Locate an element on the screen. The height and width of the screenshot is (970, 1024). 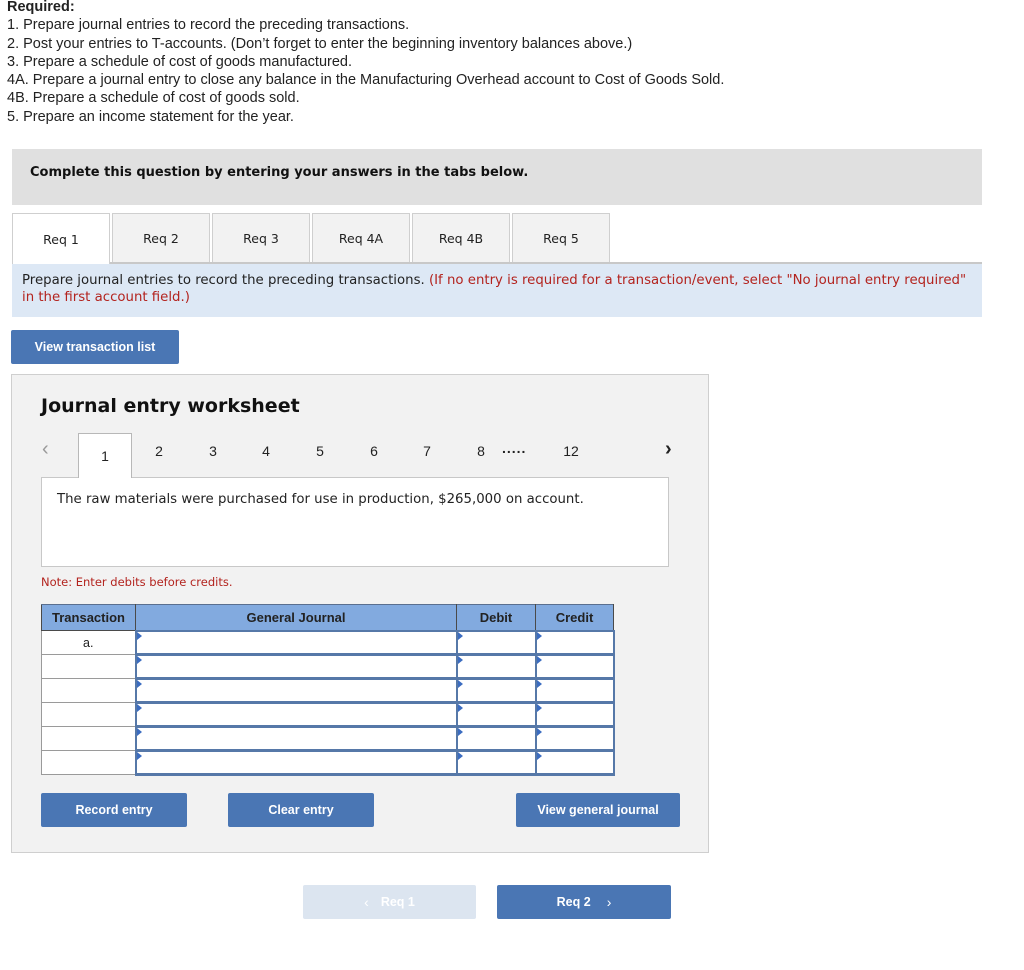
record-entry-button: Record entry is located at coordinates (114, 810).